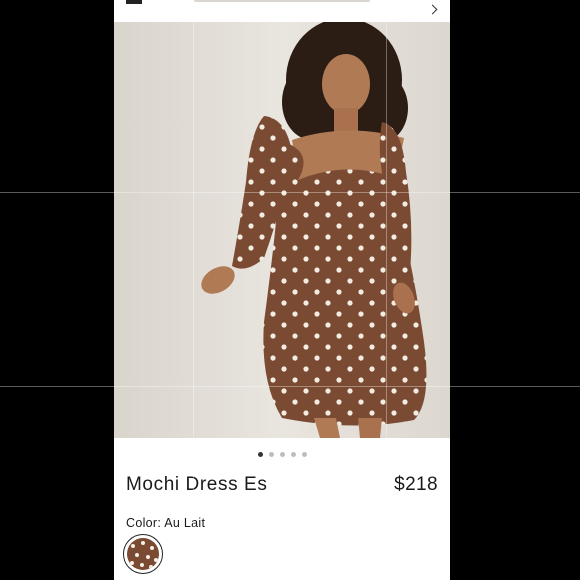  I want to click on polka-dot-swatch-icon, so click(143, 554).